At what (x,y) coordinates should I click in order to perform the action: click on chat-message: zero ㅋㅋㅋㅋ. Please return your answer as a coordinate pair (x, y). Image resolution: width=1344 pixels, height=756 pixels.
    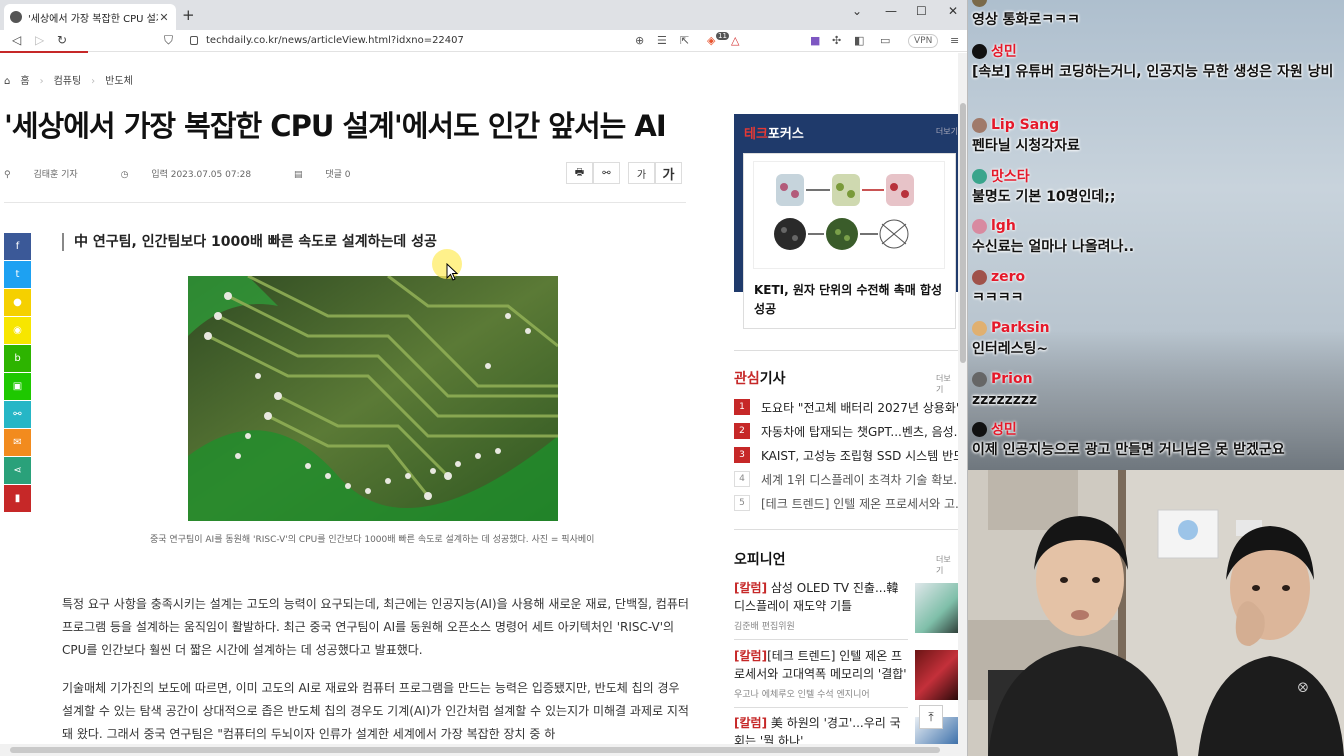
    Looking at the image, I should click on (1156, 287).